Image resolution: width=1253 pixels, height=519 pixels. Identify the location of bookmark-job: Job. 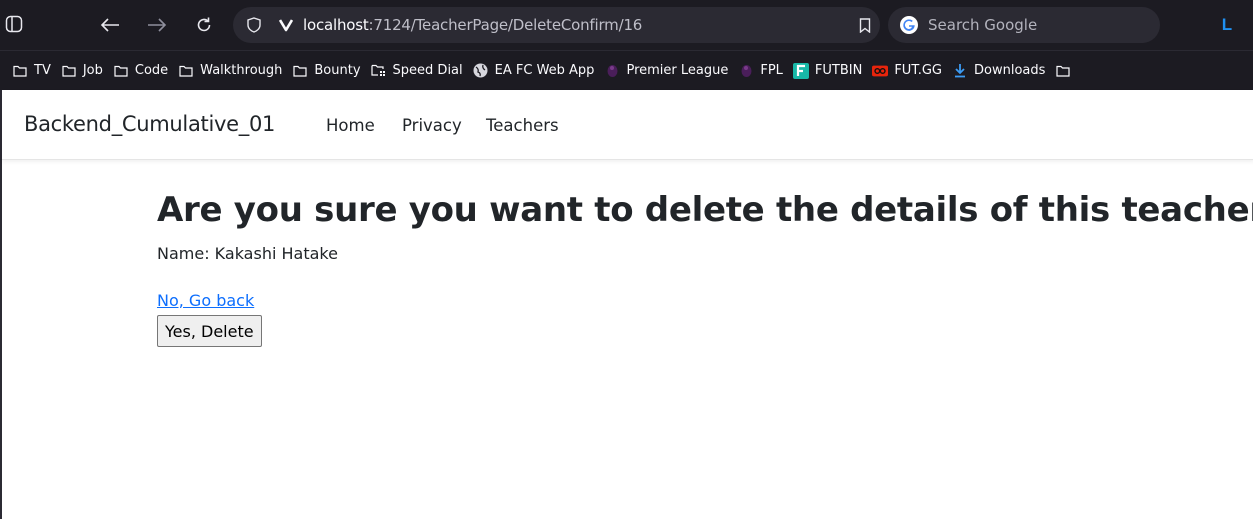
(85, 71).